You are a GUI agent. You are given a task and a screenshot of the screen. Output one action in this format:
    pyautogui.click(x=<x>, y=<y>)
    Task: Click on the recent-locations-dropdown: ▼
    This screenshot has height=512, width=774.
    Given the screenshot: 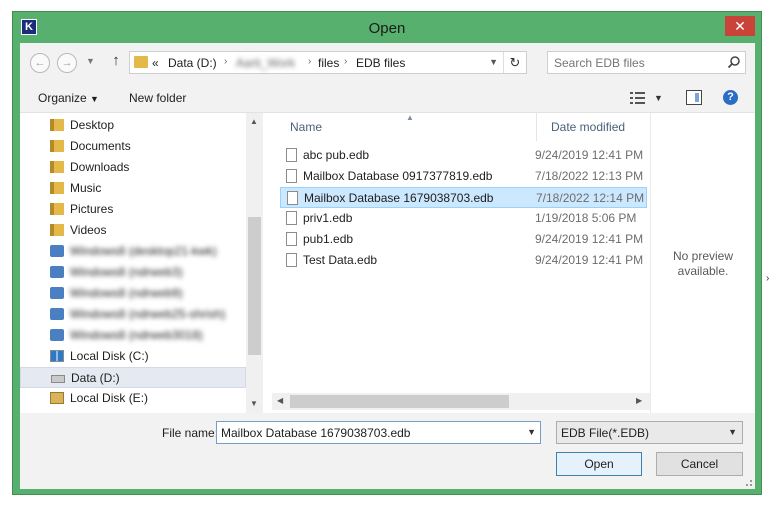 What is the action you would take?
    pyautogui.click(x=90, y=61)
    